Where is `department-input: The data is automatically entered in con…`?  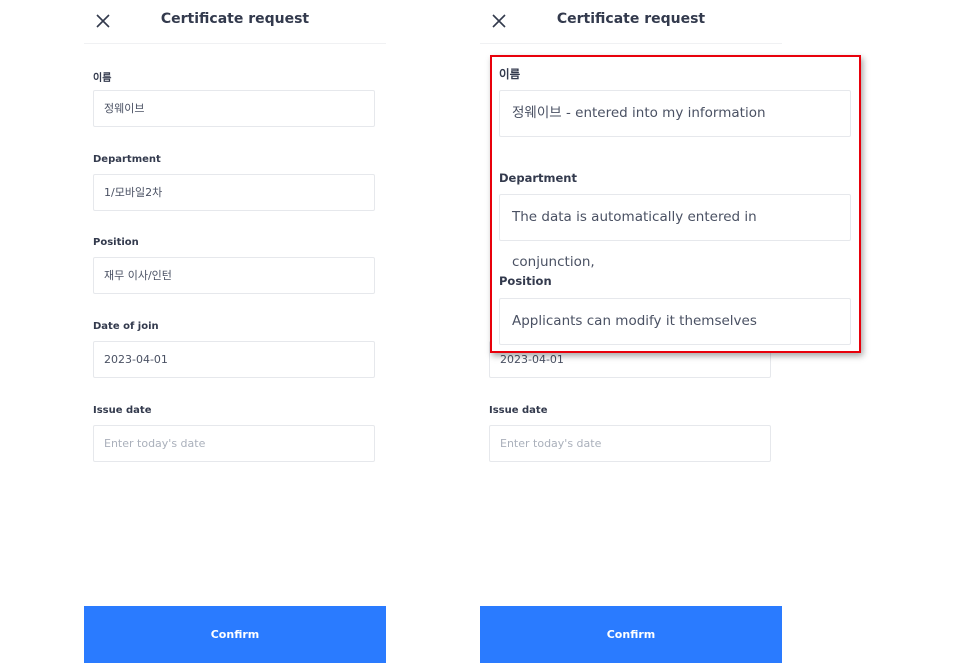 department-input: The data is automatically entered in con… is located at coordinates (675, 232).